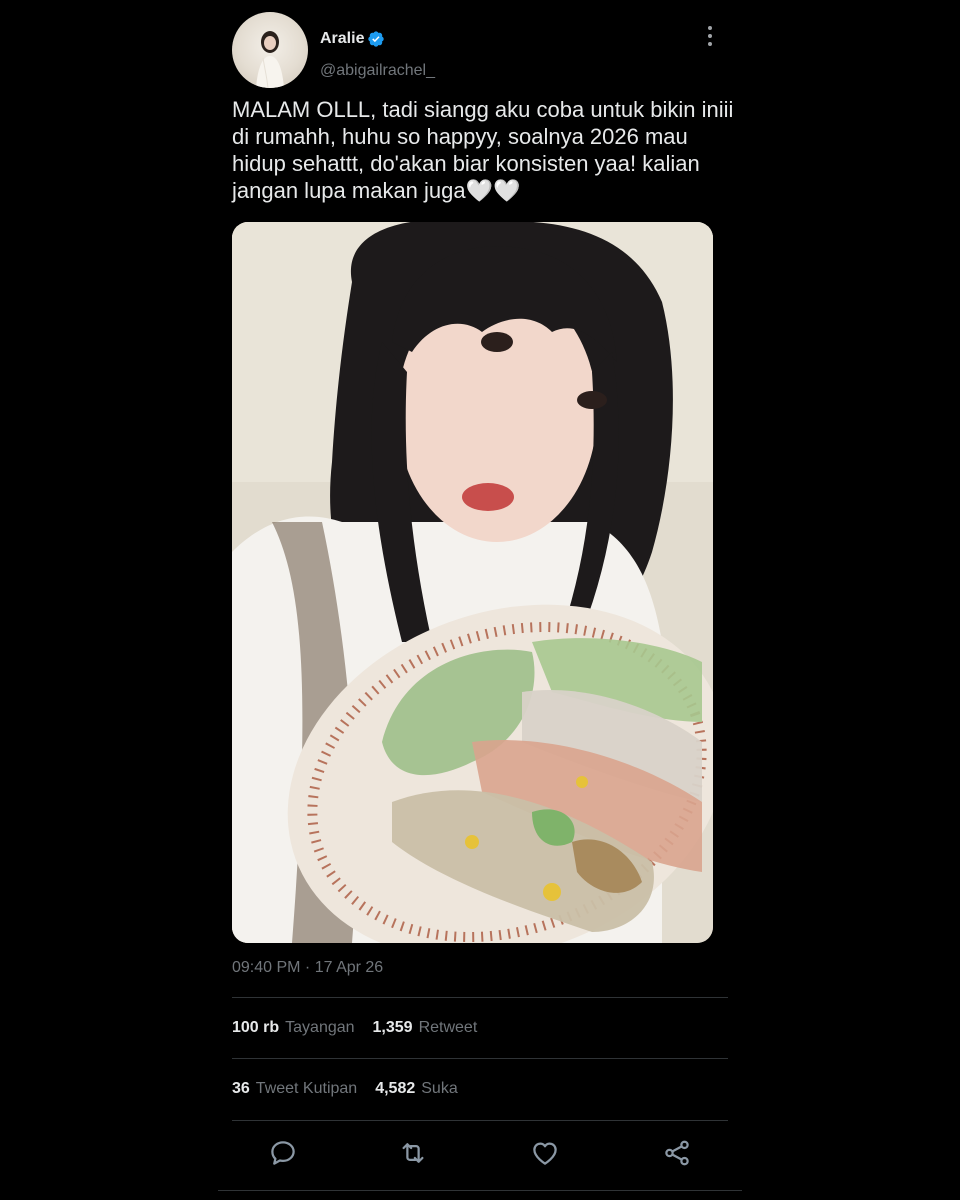 The image size is (960, 1200). What do you see at coordinates (480, 1030) in the screenshot?
I see `stats-row-1: 100 rb Tayangan 1,359 Retweet` at bounding box center [480, 1030].